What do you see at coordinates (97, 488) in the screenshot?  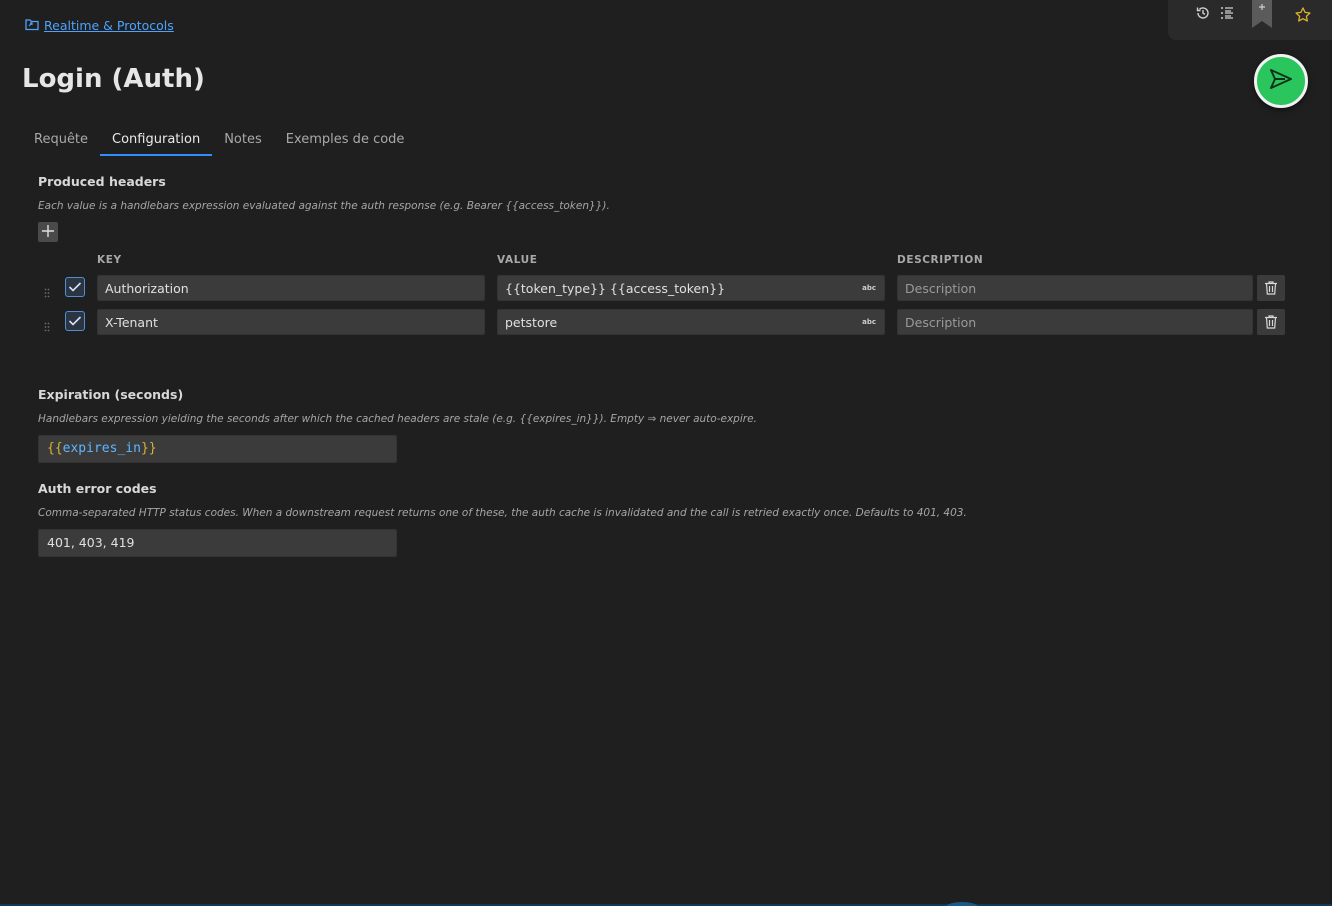 I see `auth-error-codes-title: Auth error codes` at bounding box center [97, 488].